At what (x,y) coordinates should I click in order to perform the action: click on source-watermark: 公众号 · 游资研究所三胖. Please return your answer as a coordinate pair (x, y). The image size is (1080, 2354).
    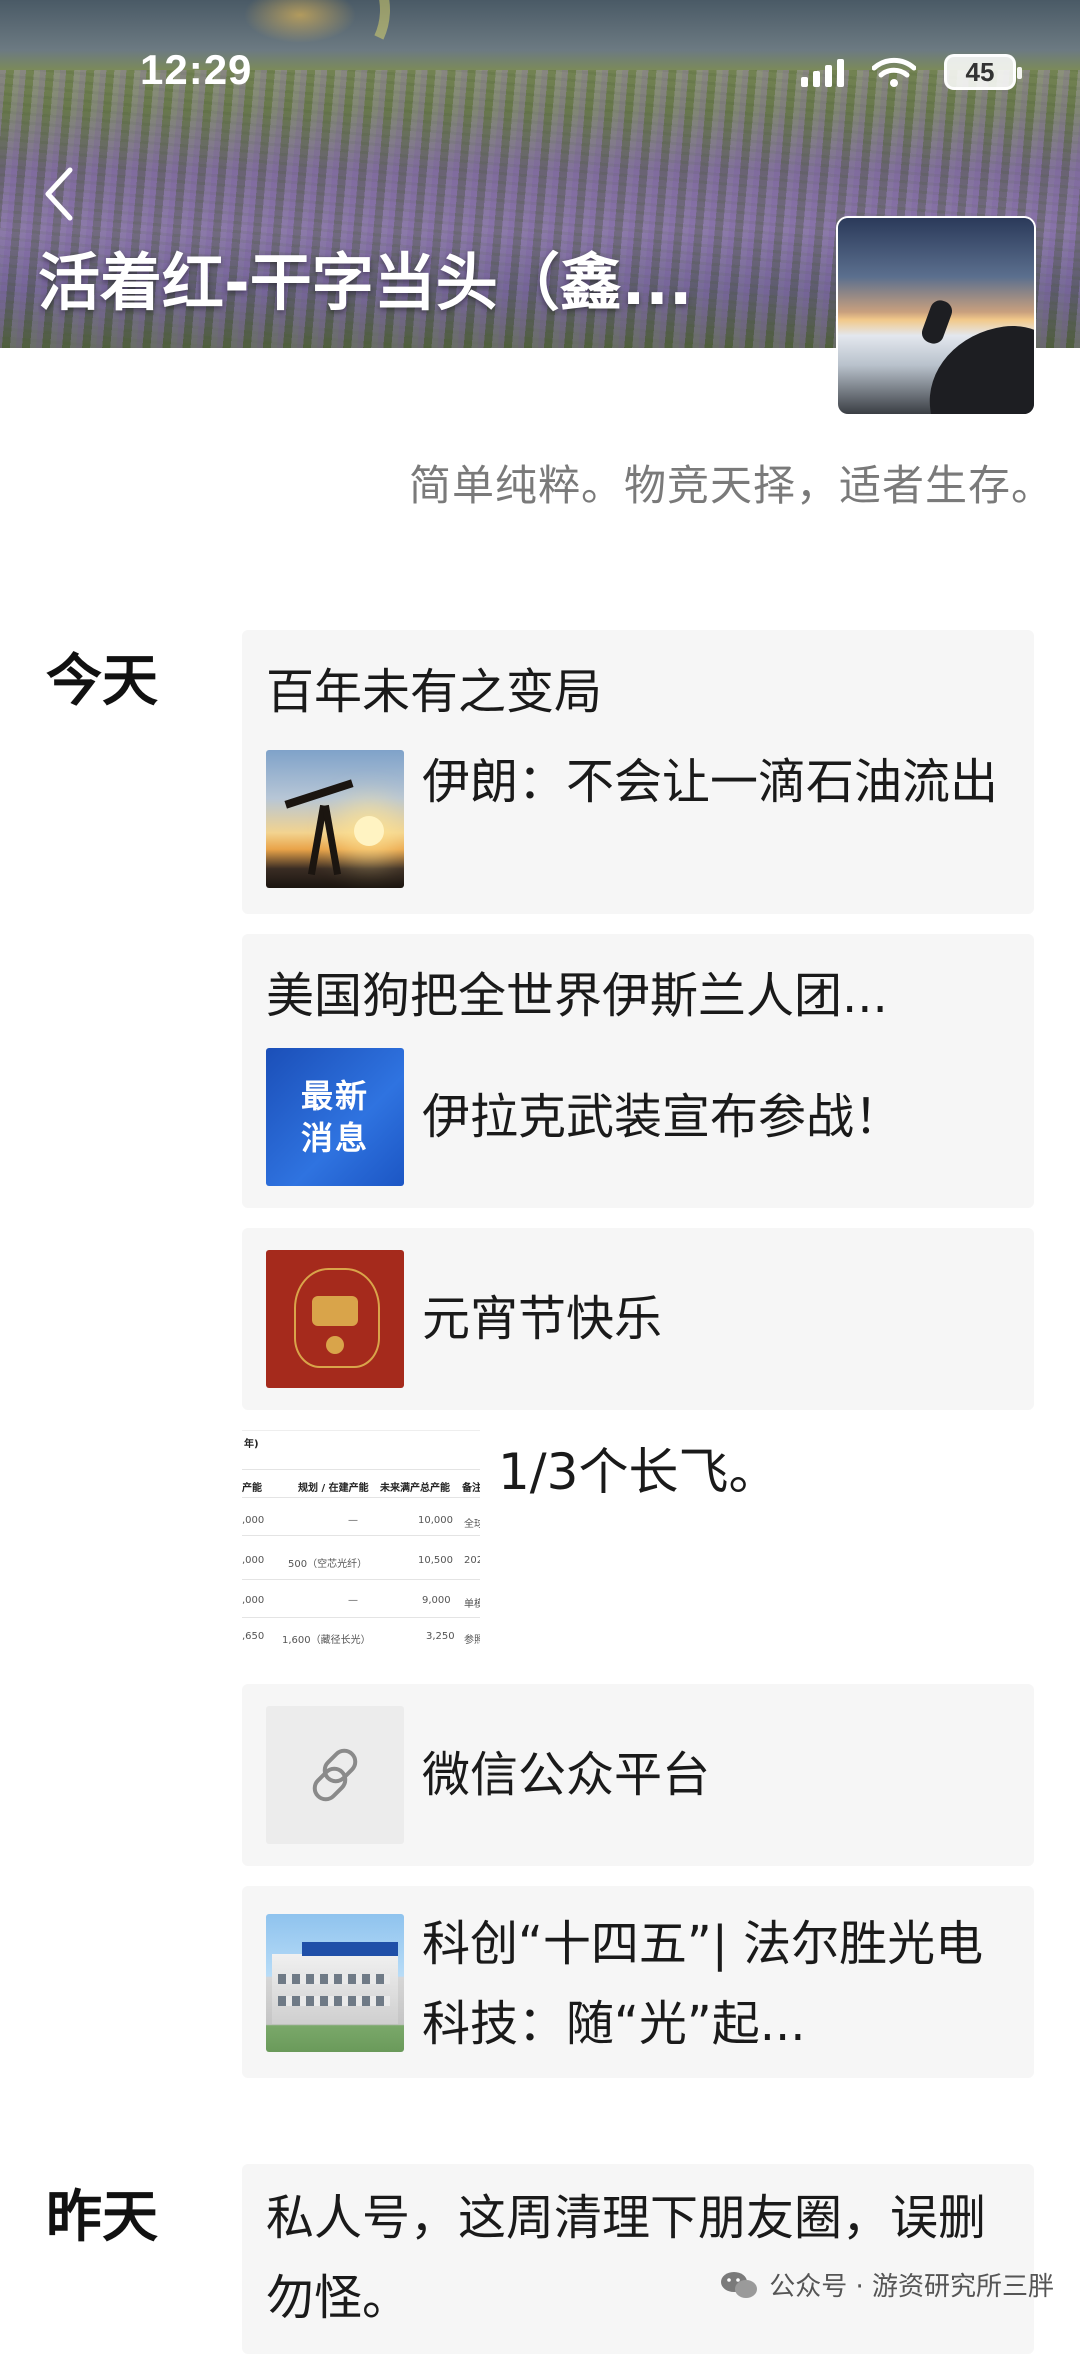
    Looking at the image, I should click on (886, 2284).